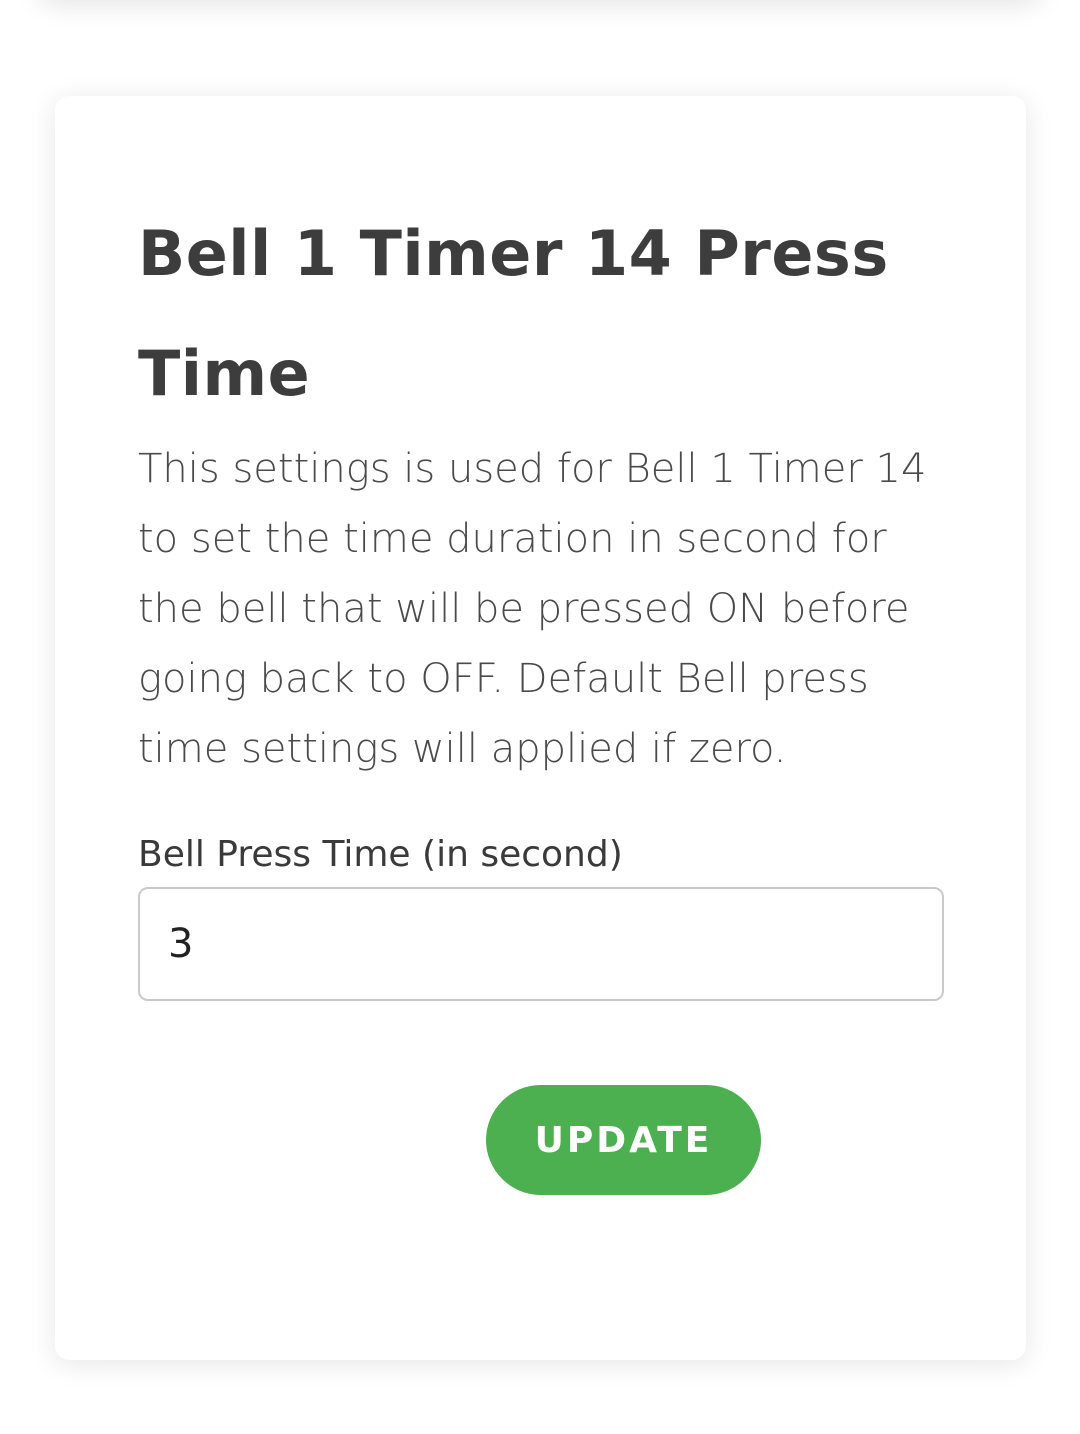  What do you see at coordinates (541, 944) in the screenshot?
I see `bell-press-time-input` at bounding box center [541, 944].